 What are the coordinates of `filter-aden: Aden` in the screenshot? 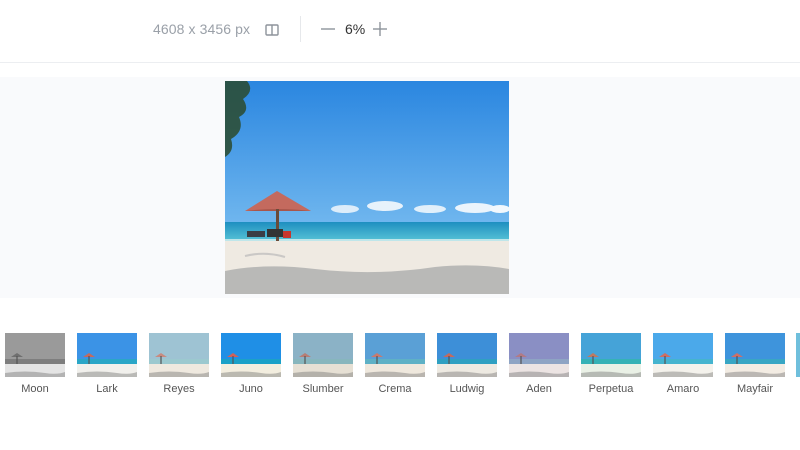 It's located at (539, 364).